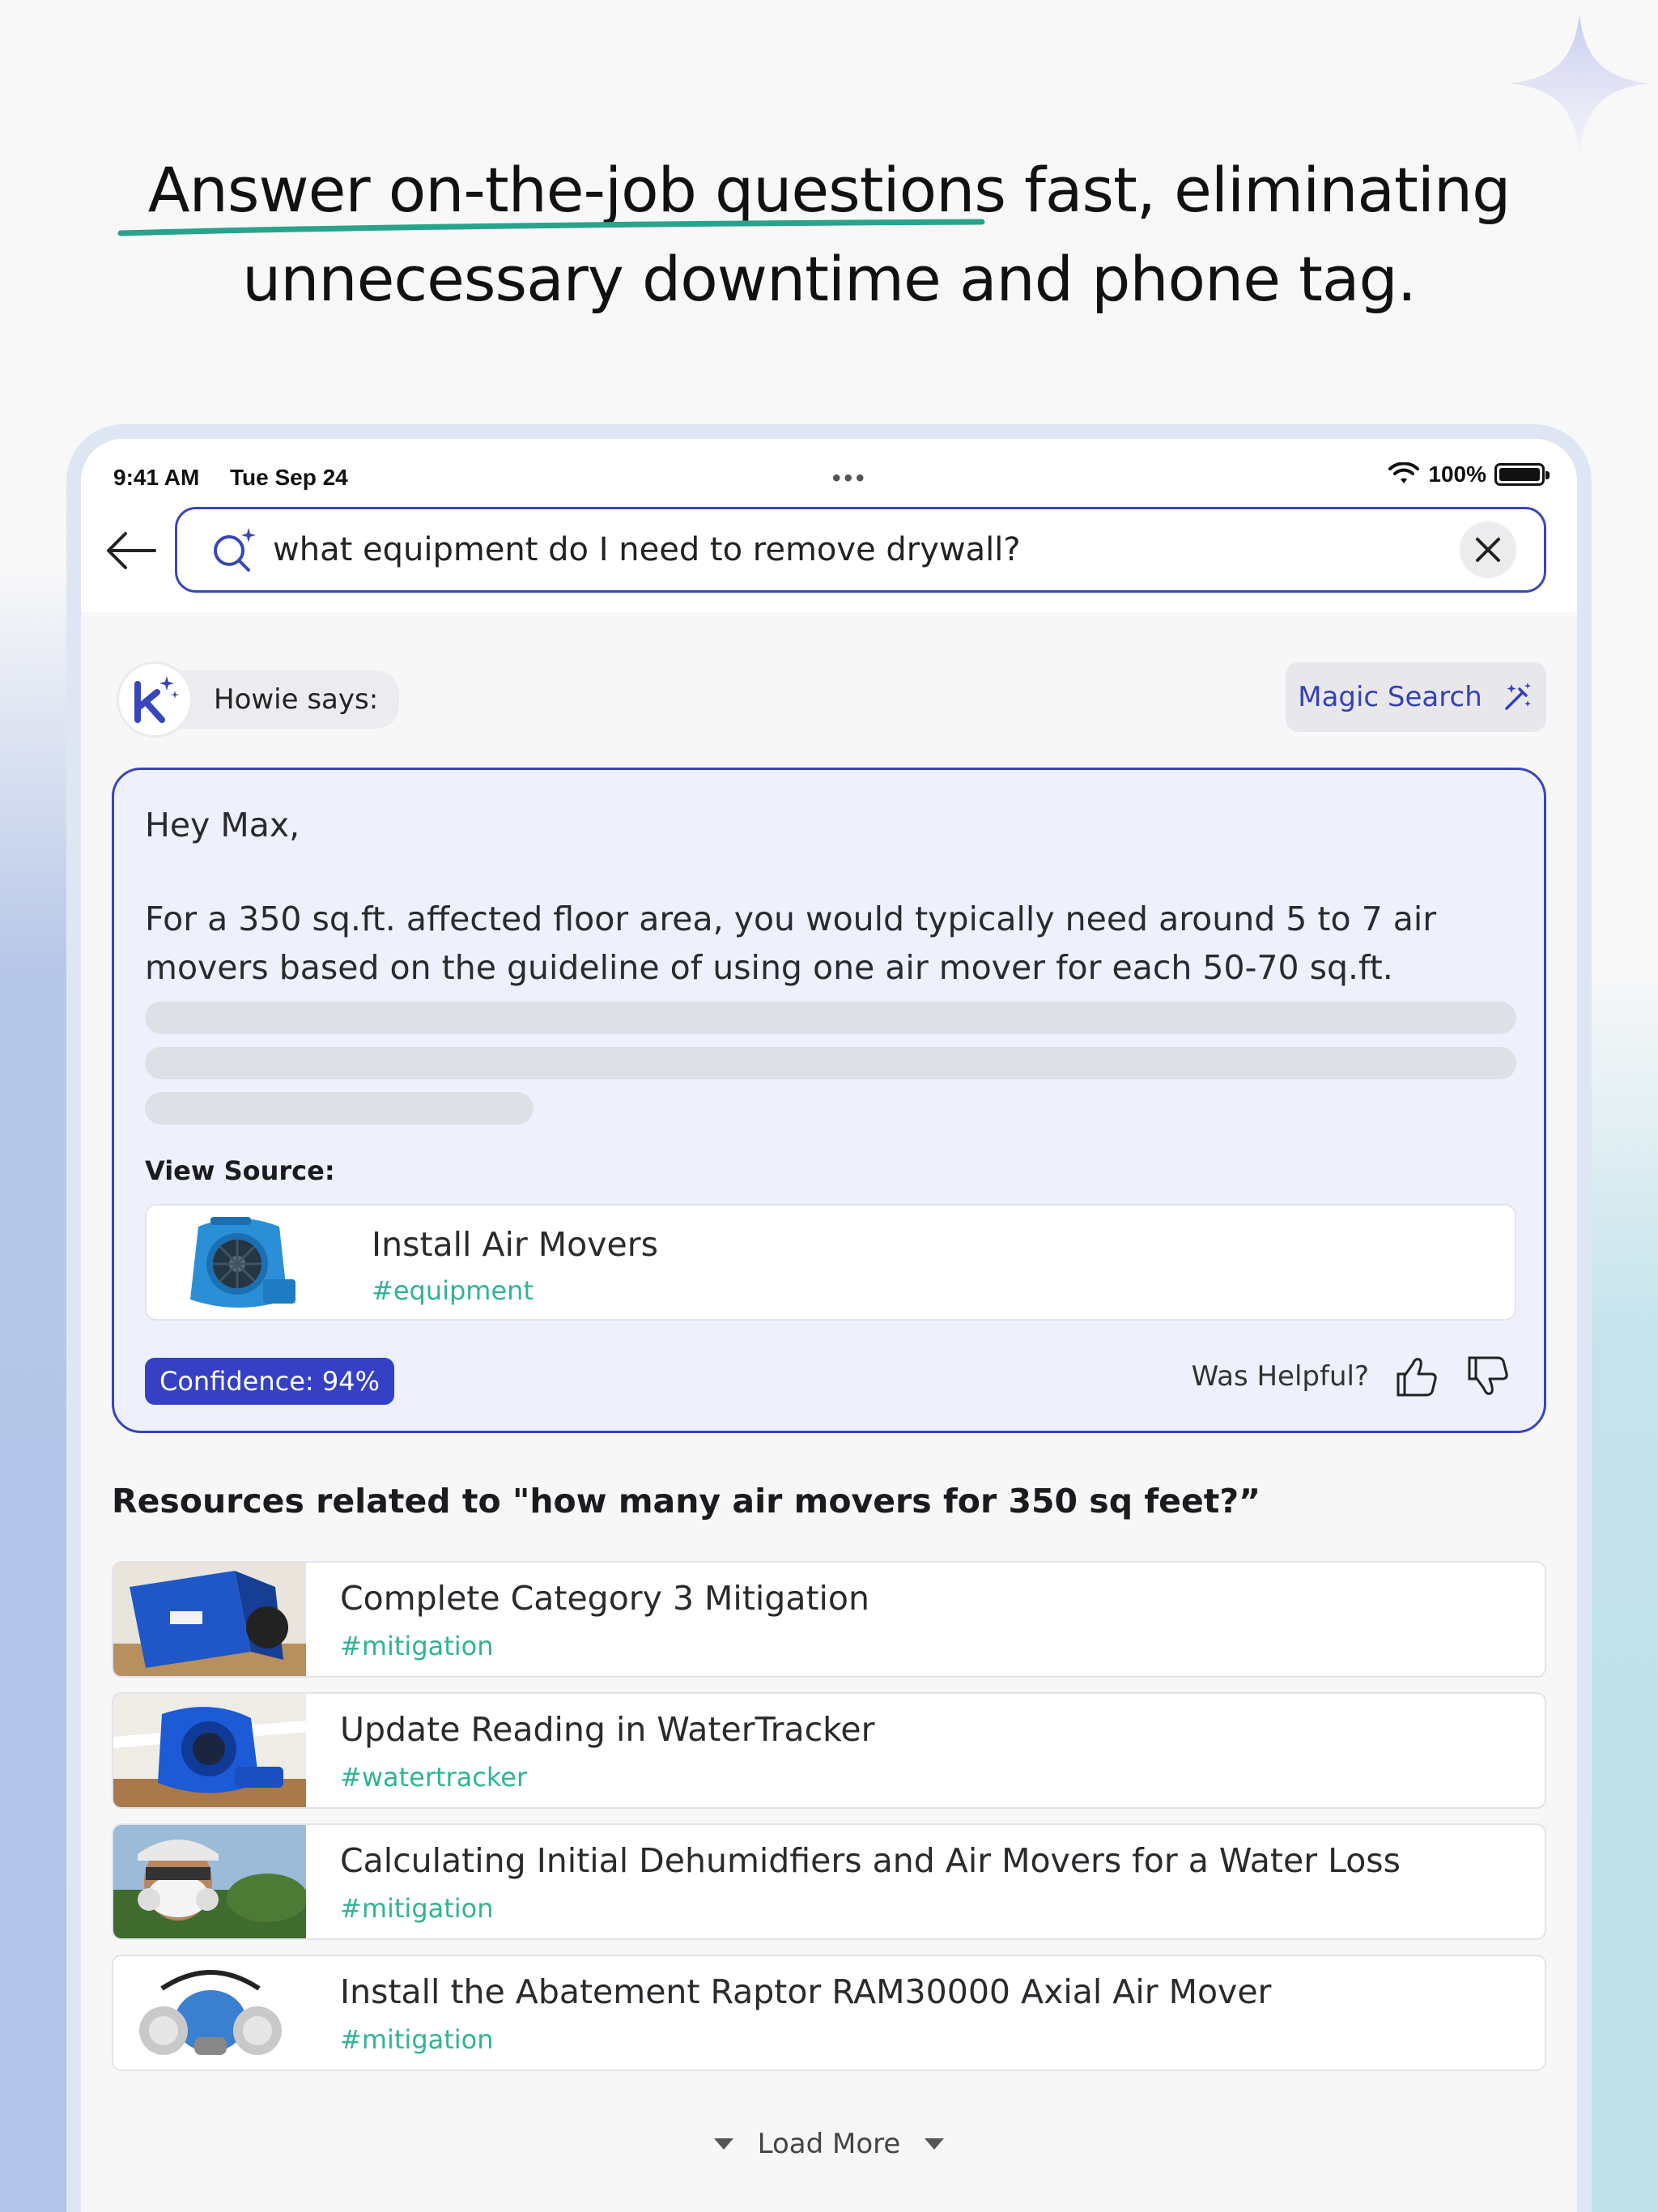 The image size is (1658, 2212). What do you see at coordinates (551, 228) in the screenshot?
I see `brush-underline` at bounding box center [551, 228].